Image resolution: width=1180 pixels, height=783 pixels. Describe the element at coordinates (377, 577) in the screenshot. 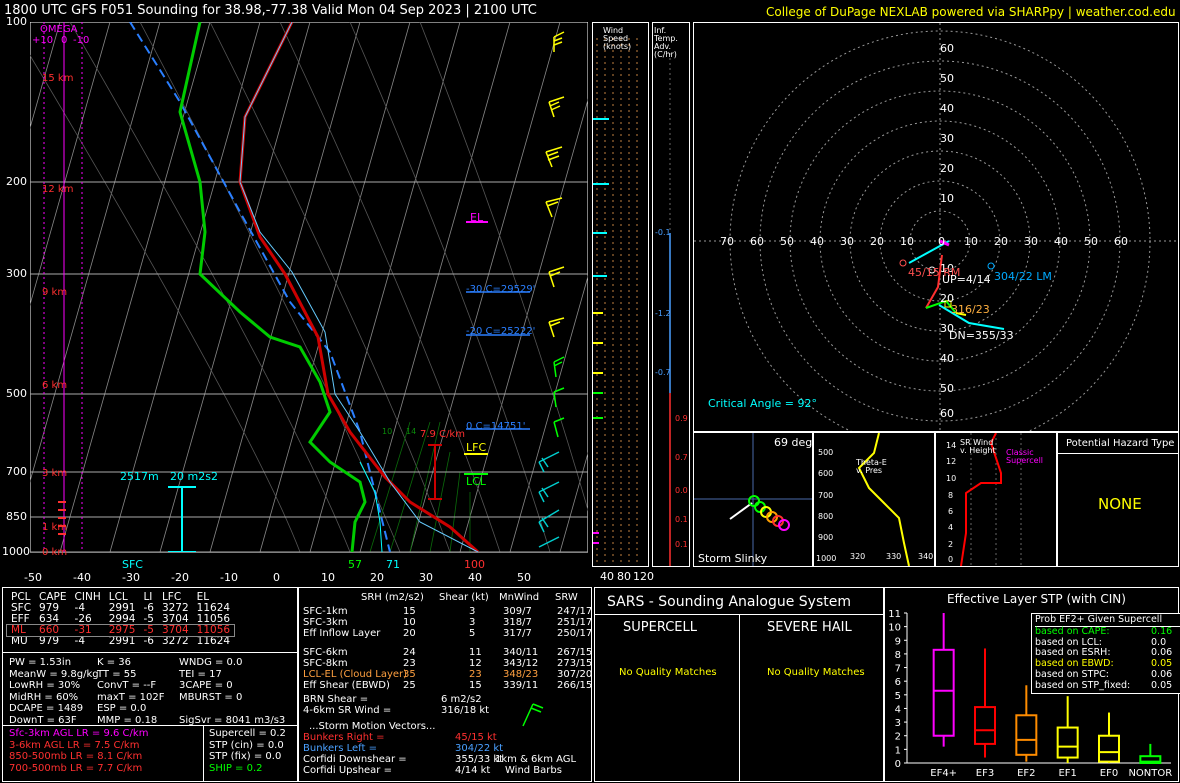

I see `temp-tick: 20` at that location.